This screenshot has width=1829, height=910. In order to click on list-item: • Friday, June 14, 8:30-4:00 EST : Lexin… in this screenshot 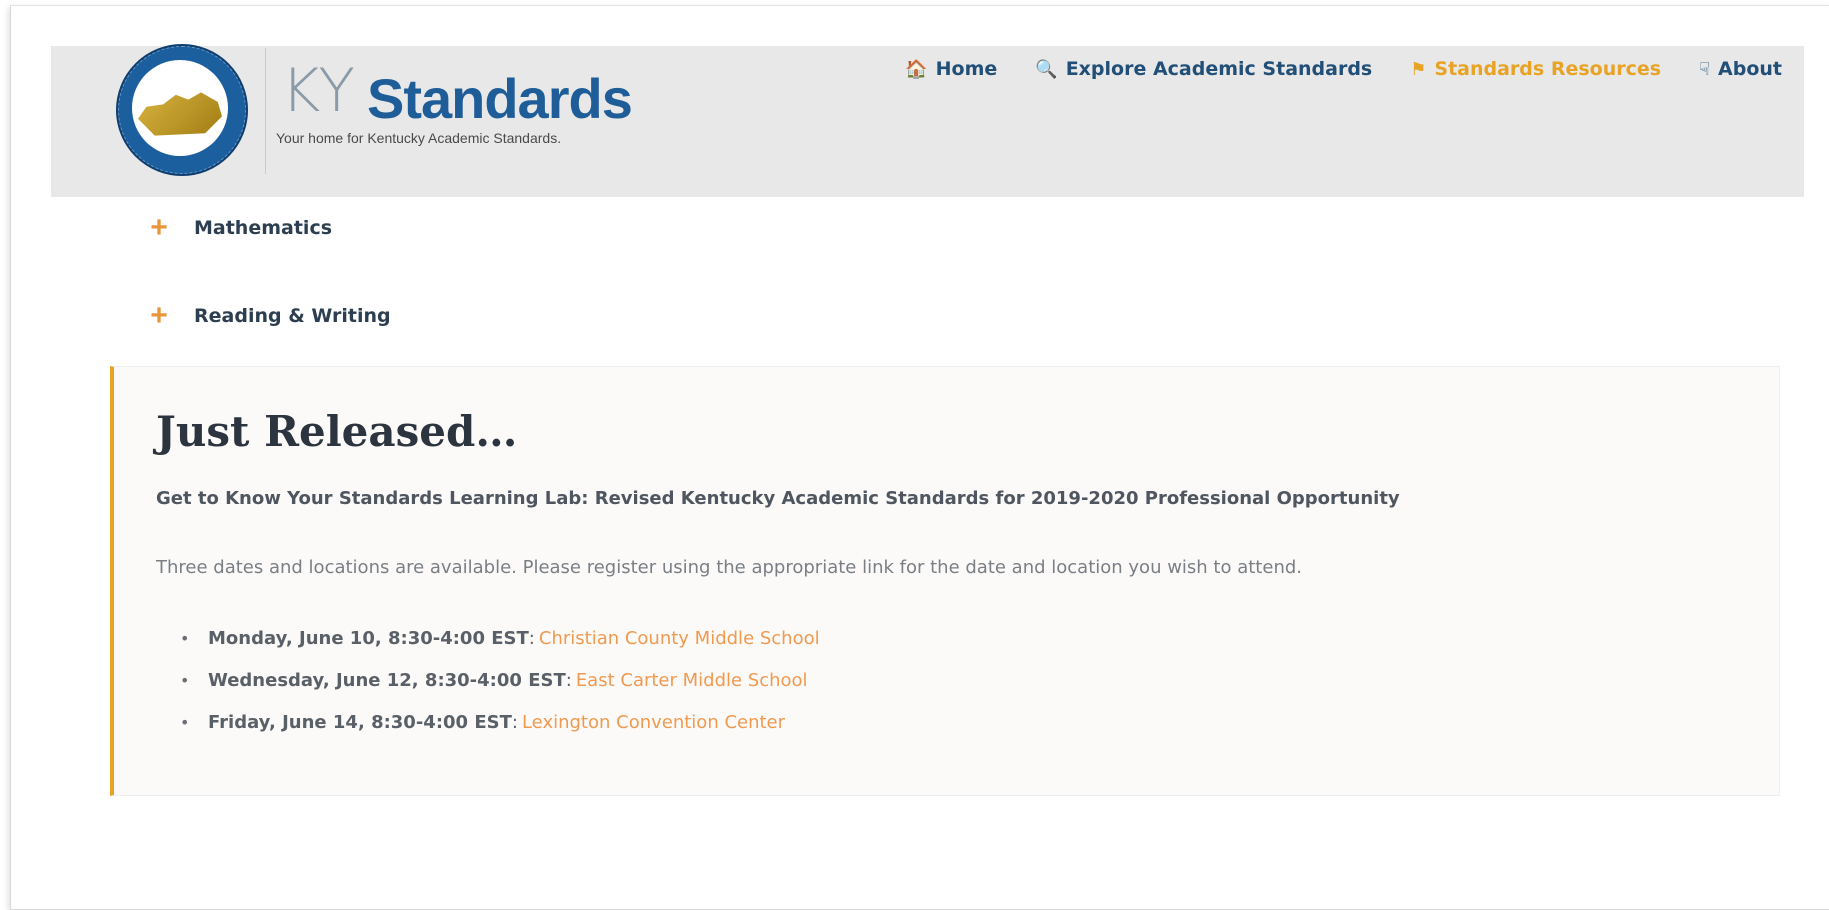, I will do `click(488, 722)`.